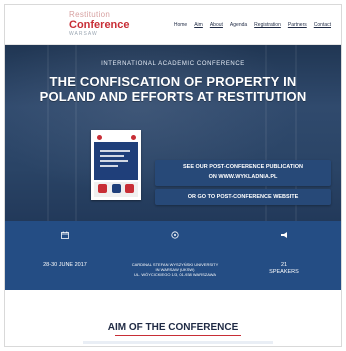  Describe the element at coordinates (267, 25) in the screenshot. I see `nav-registration: Registration` at that location.